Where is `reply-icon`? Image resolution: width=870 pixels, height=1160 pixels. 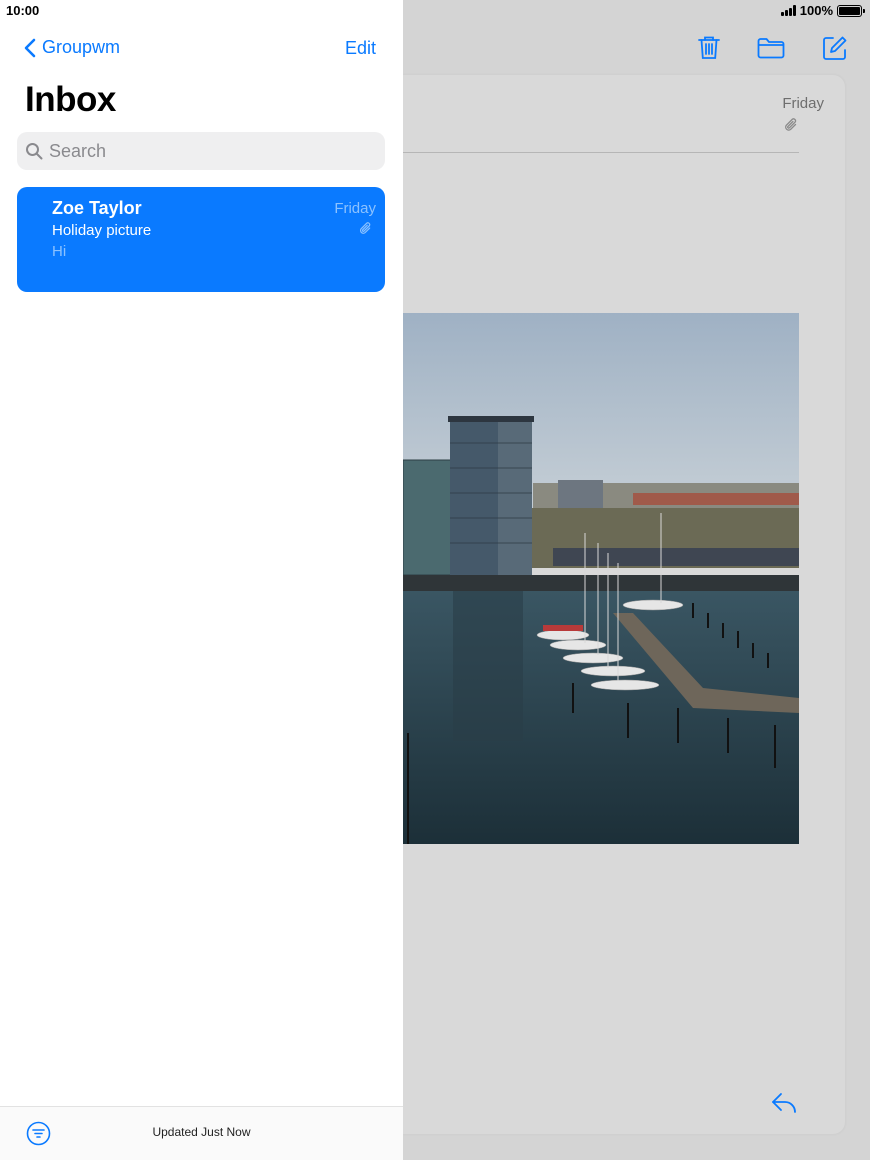 reply-icon is located at coordinates (784, 1105).